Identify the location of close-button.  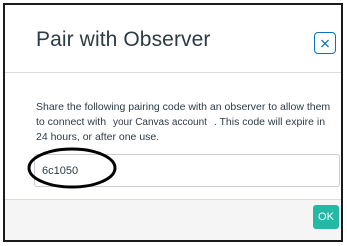
(325, 43).